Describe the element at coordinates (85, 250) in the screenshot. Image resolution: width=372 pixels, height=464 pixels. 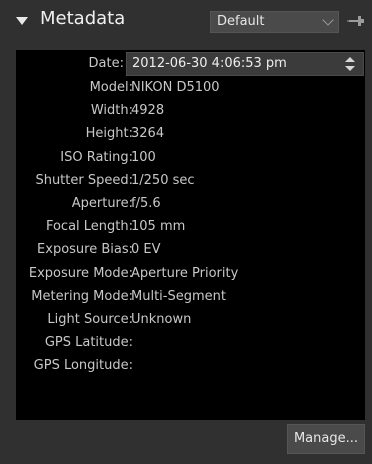
I see `metadata-label: Exposure Bias:` at that location.